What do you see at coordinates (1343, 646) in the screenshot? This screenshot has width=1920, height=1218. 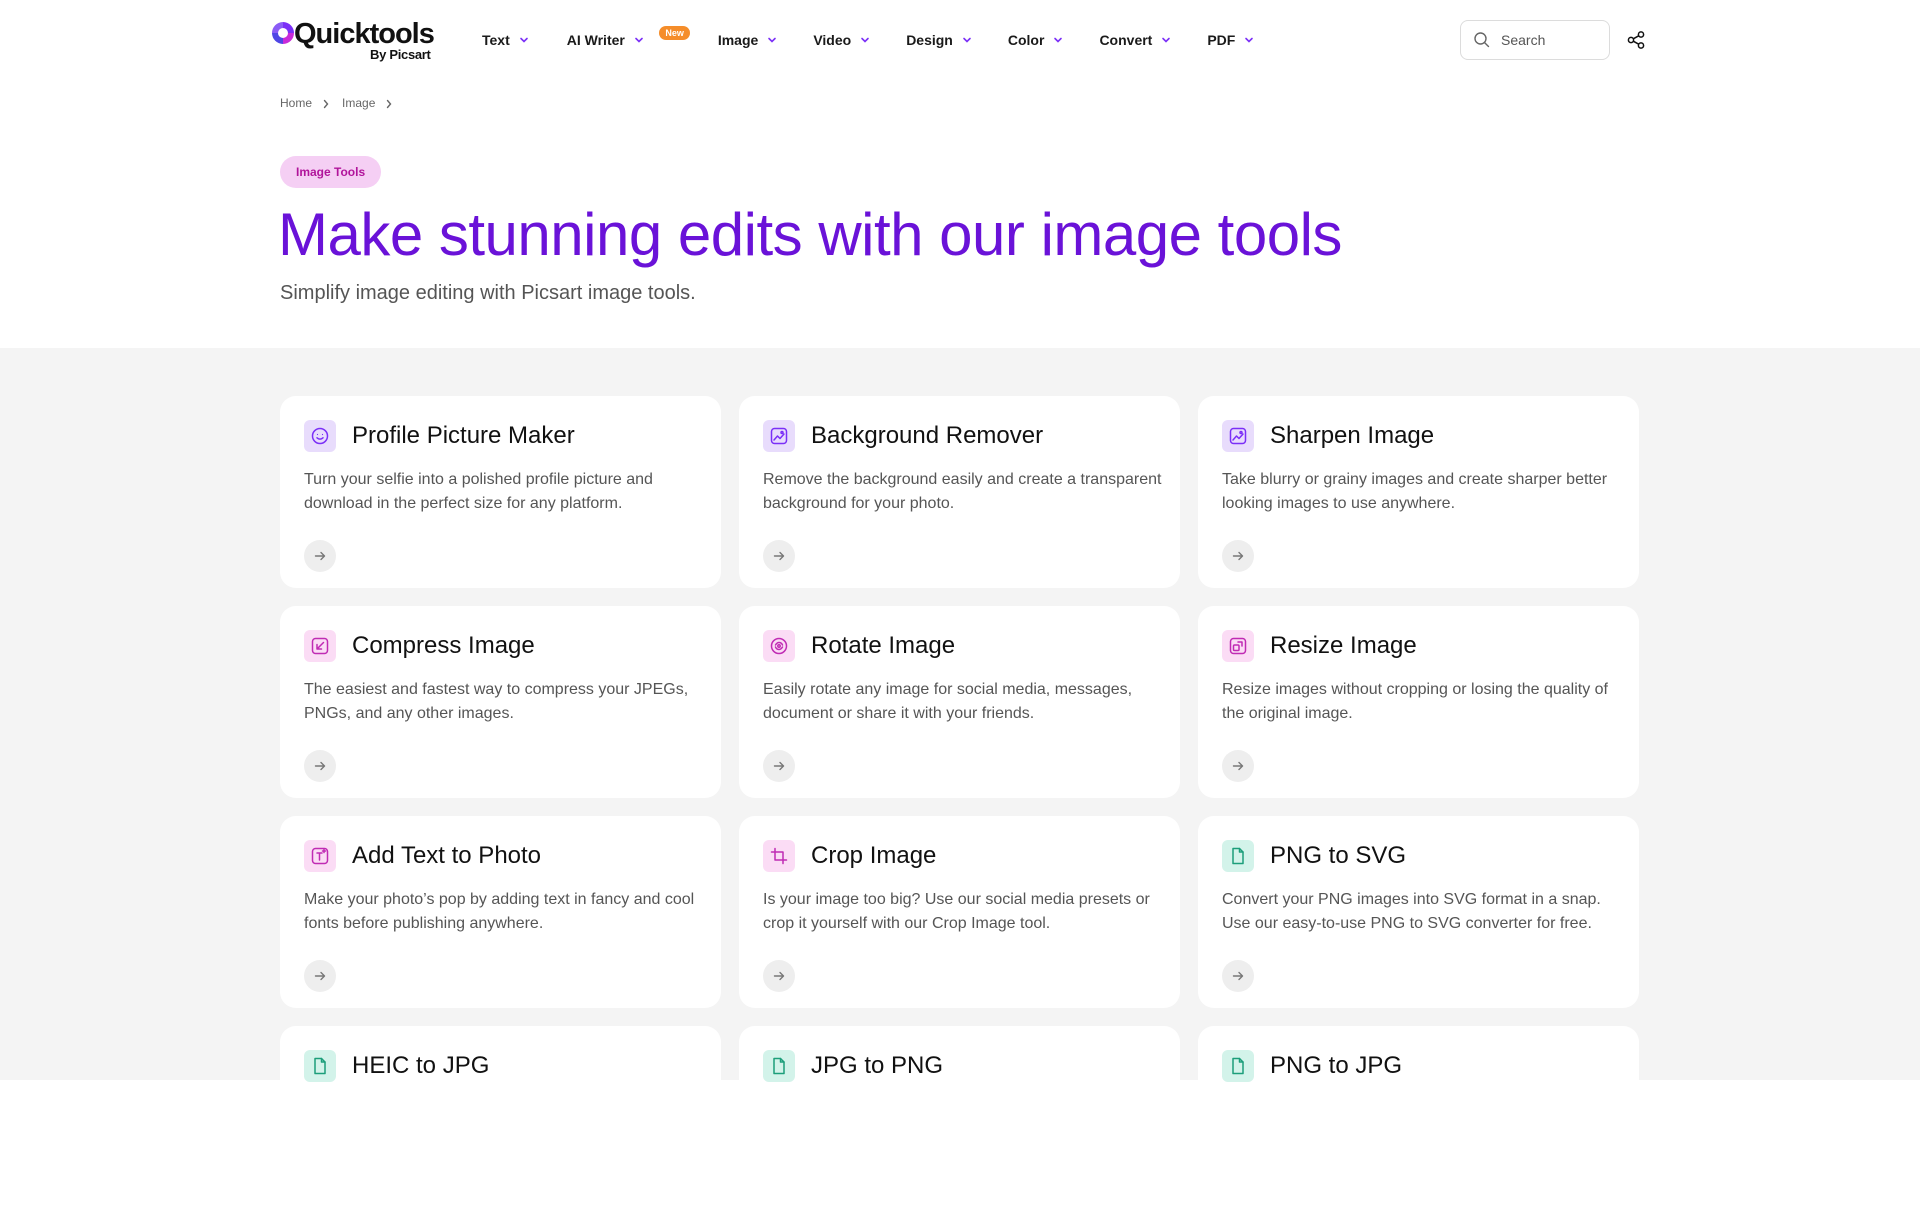 I see `tool-card-title: Resize Image` at bounding box center [1343, 646].